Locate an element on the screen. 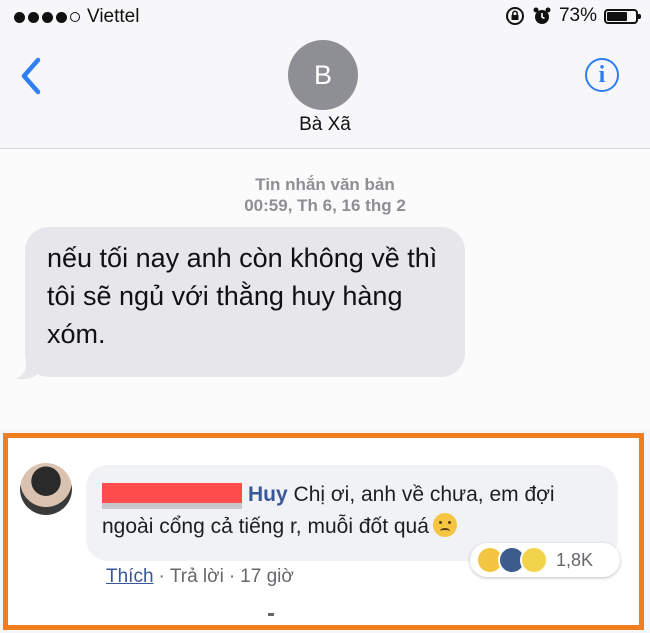 The width and height of the screenshot is (650, 633). divider-mark is located at coordinates (271, 614).